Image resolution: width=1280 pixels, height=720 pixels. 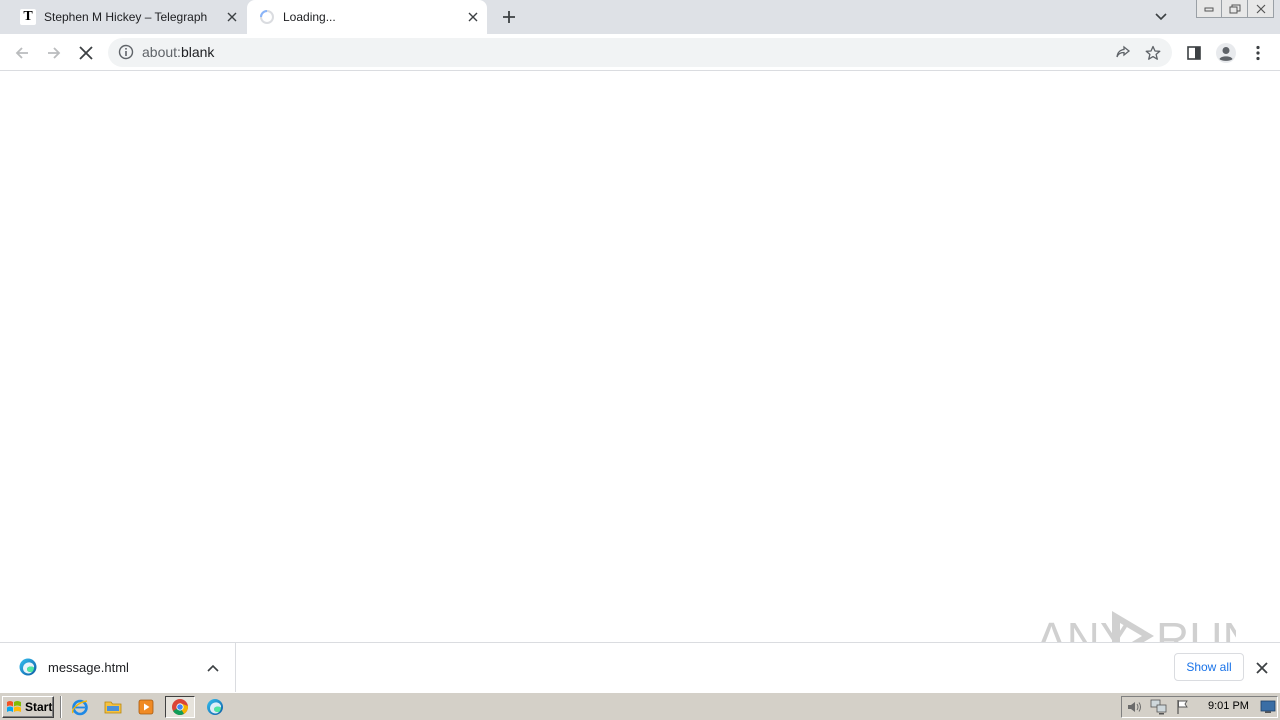 I want to click on arrow-left-icon, so click(x=21, y=53).